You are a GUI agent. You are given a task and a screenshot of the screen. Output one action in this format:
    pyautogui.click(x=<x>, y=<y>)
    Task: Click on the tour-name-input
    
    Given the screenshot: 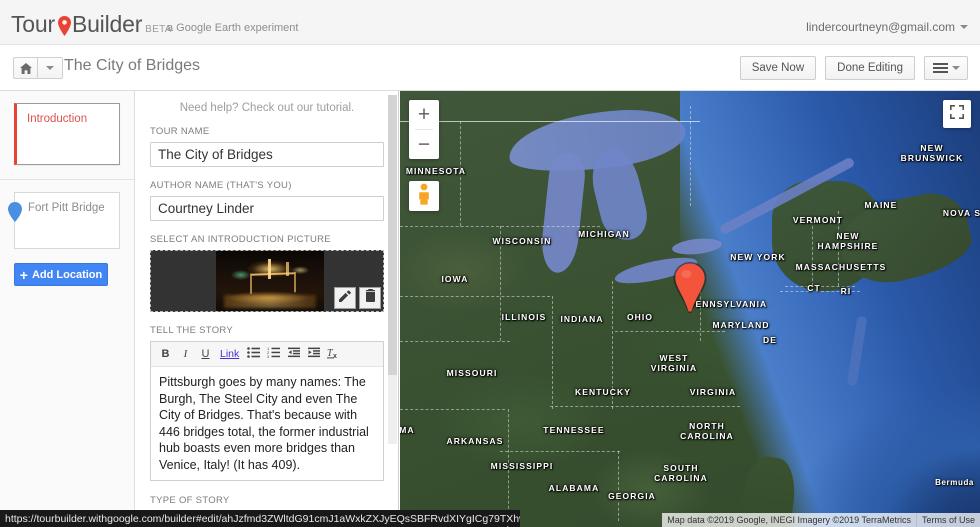 What is the action you would take?
    pyautogui.click(x=267, y=154)
    